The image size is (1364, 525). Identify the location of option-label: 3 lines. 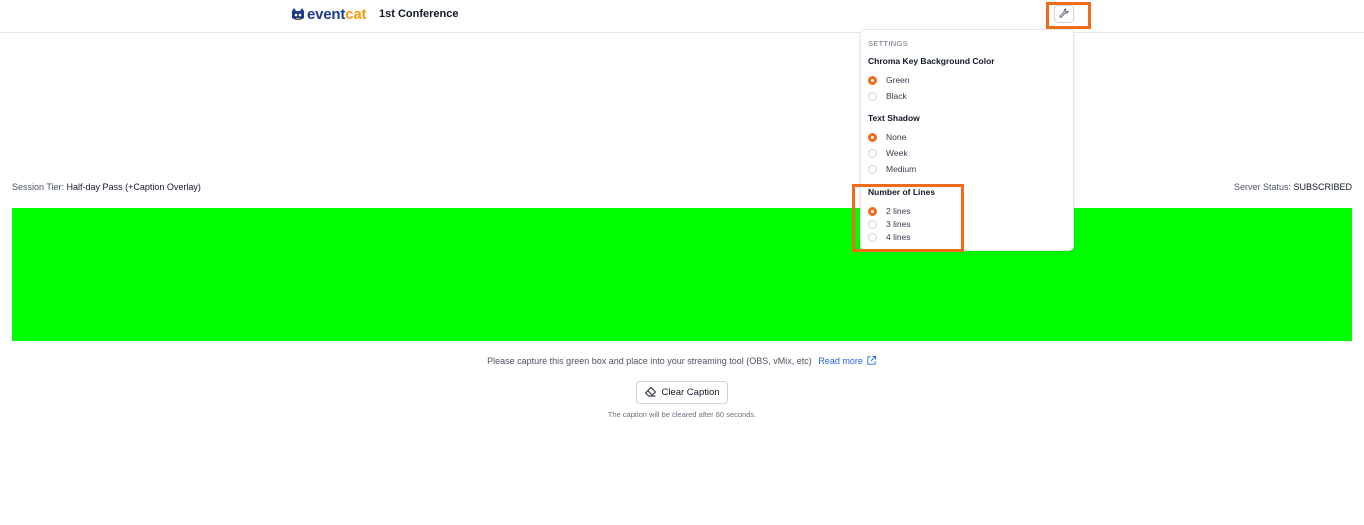
(898, 224).